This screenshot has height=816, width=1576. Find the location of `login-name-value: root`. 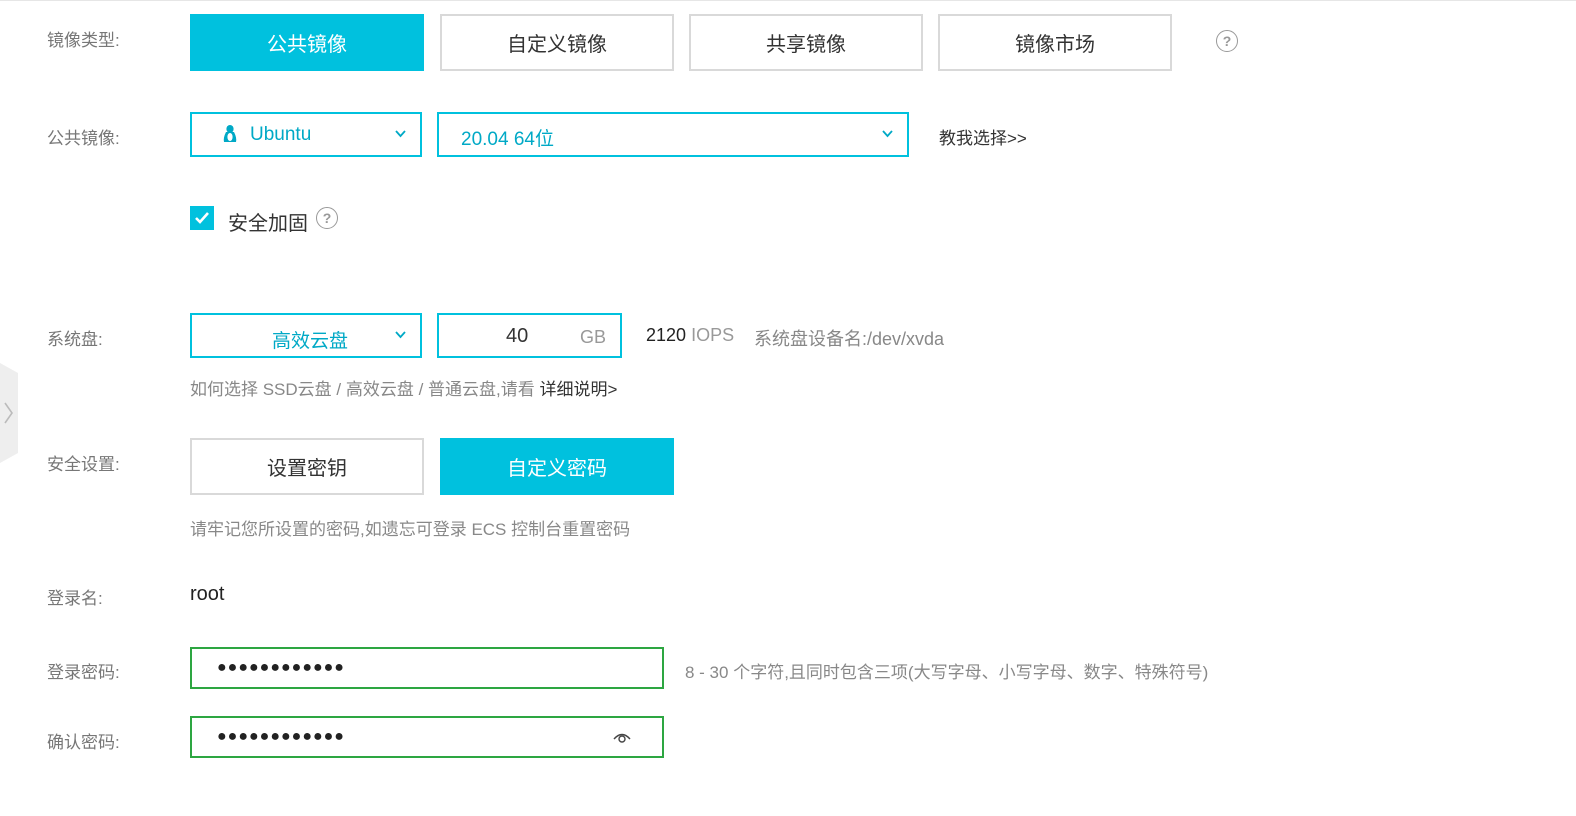

login-name-value: root is located at coordinates (207, 594).